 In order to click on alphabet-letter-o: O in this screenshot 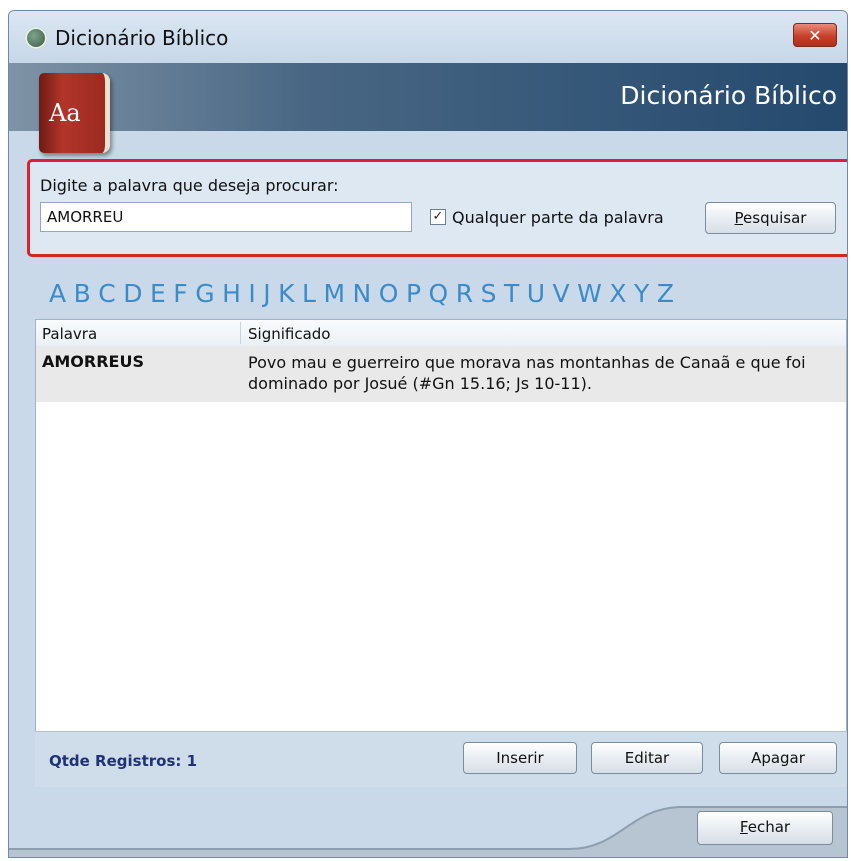, I will do `click(389, 293)`.